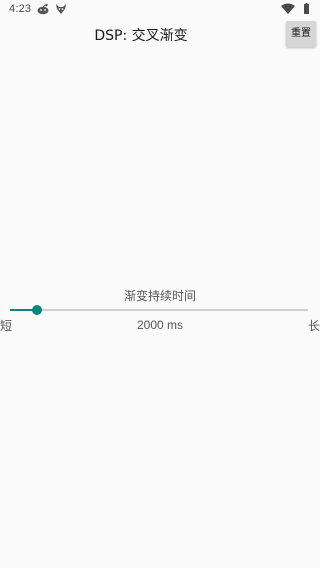  What do you see at coordinates (301, 34) in the screenshot?
I see `reset-button: 重置` at bounding box center [301, 34].